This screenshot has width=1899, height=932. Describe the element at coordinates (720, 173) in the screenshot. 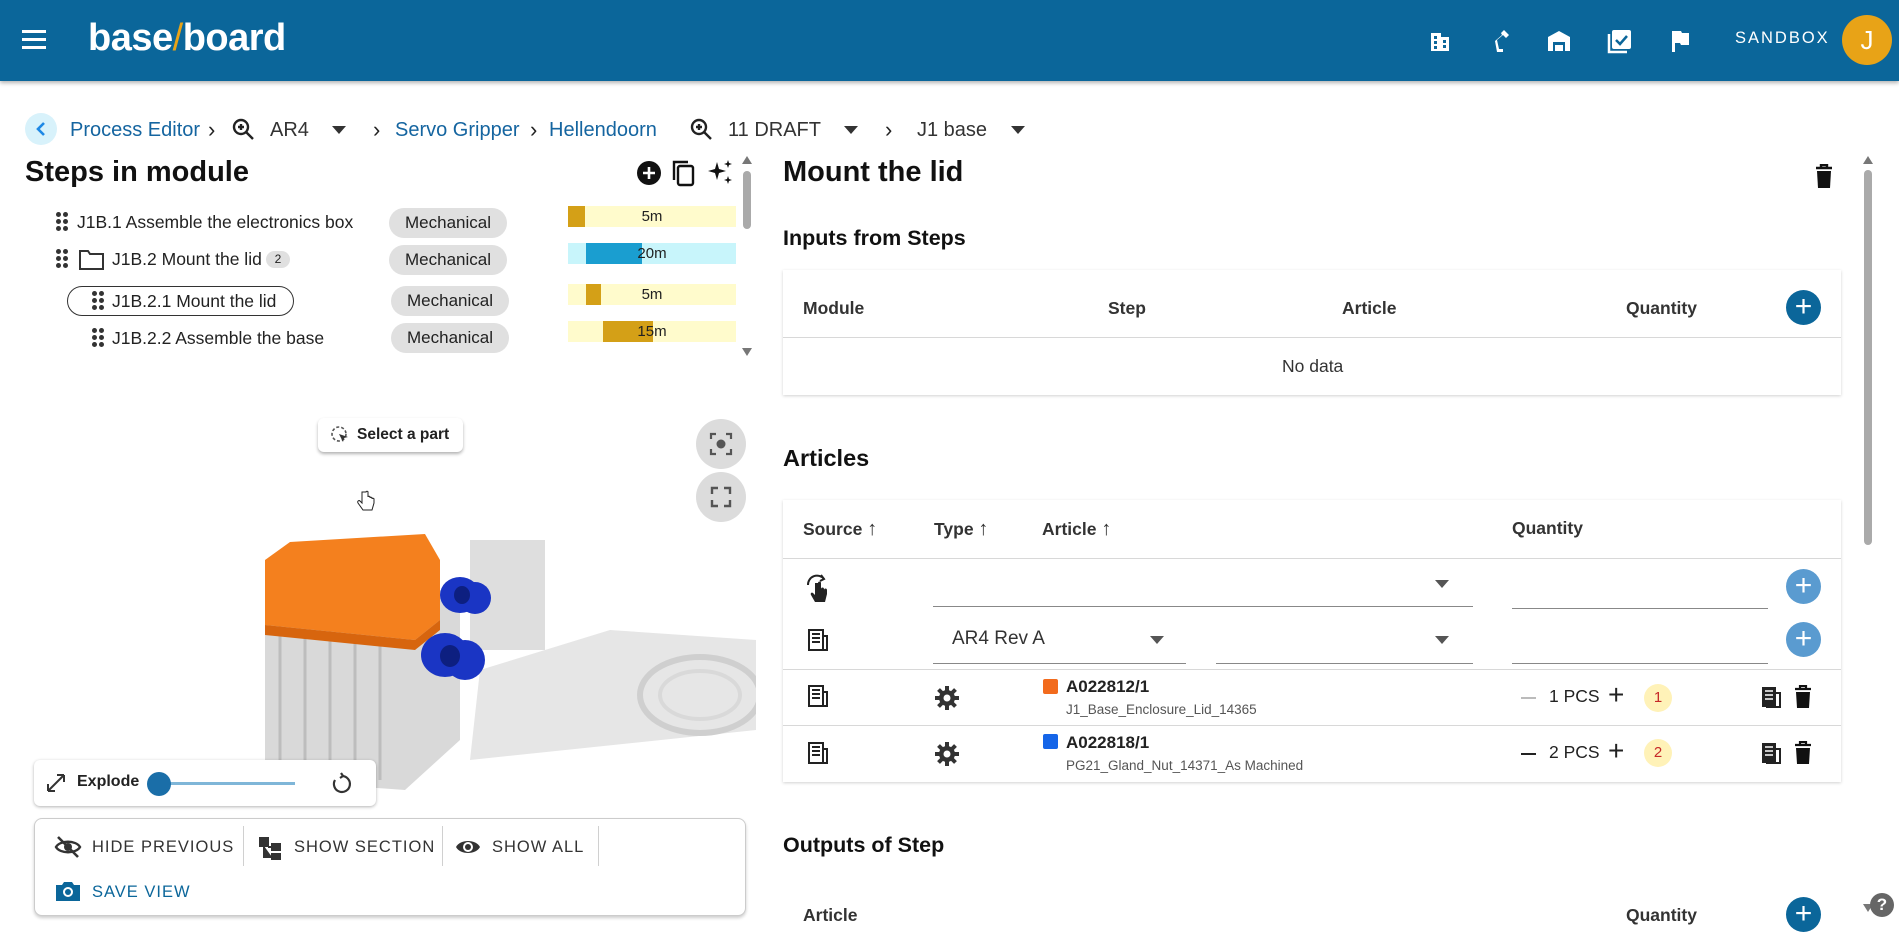

I see `ai-sparkle-icon` at that location.